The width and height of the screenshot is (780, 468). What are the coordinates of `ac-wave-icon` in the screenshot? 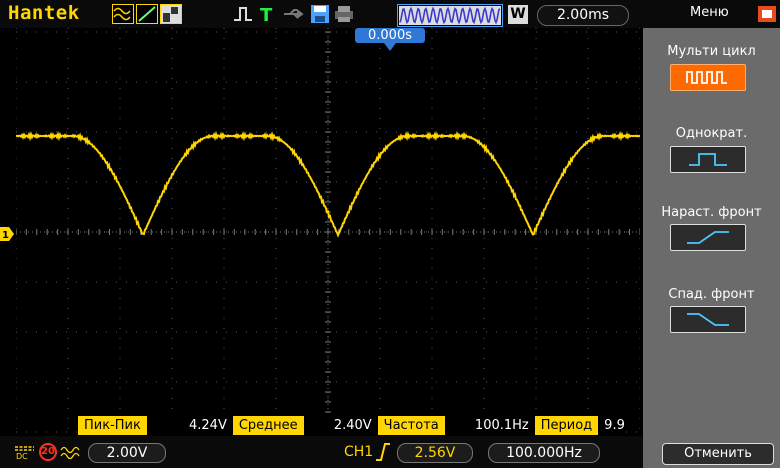 It's located at (70, 453).